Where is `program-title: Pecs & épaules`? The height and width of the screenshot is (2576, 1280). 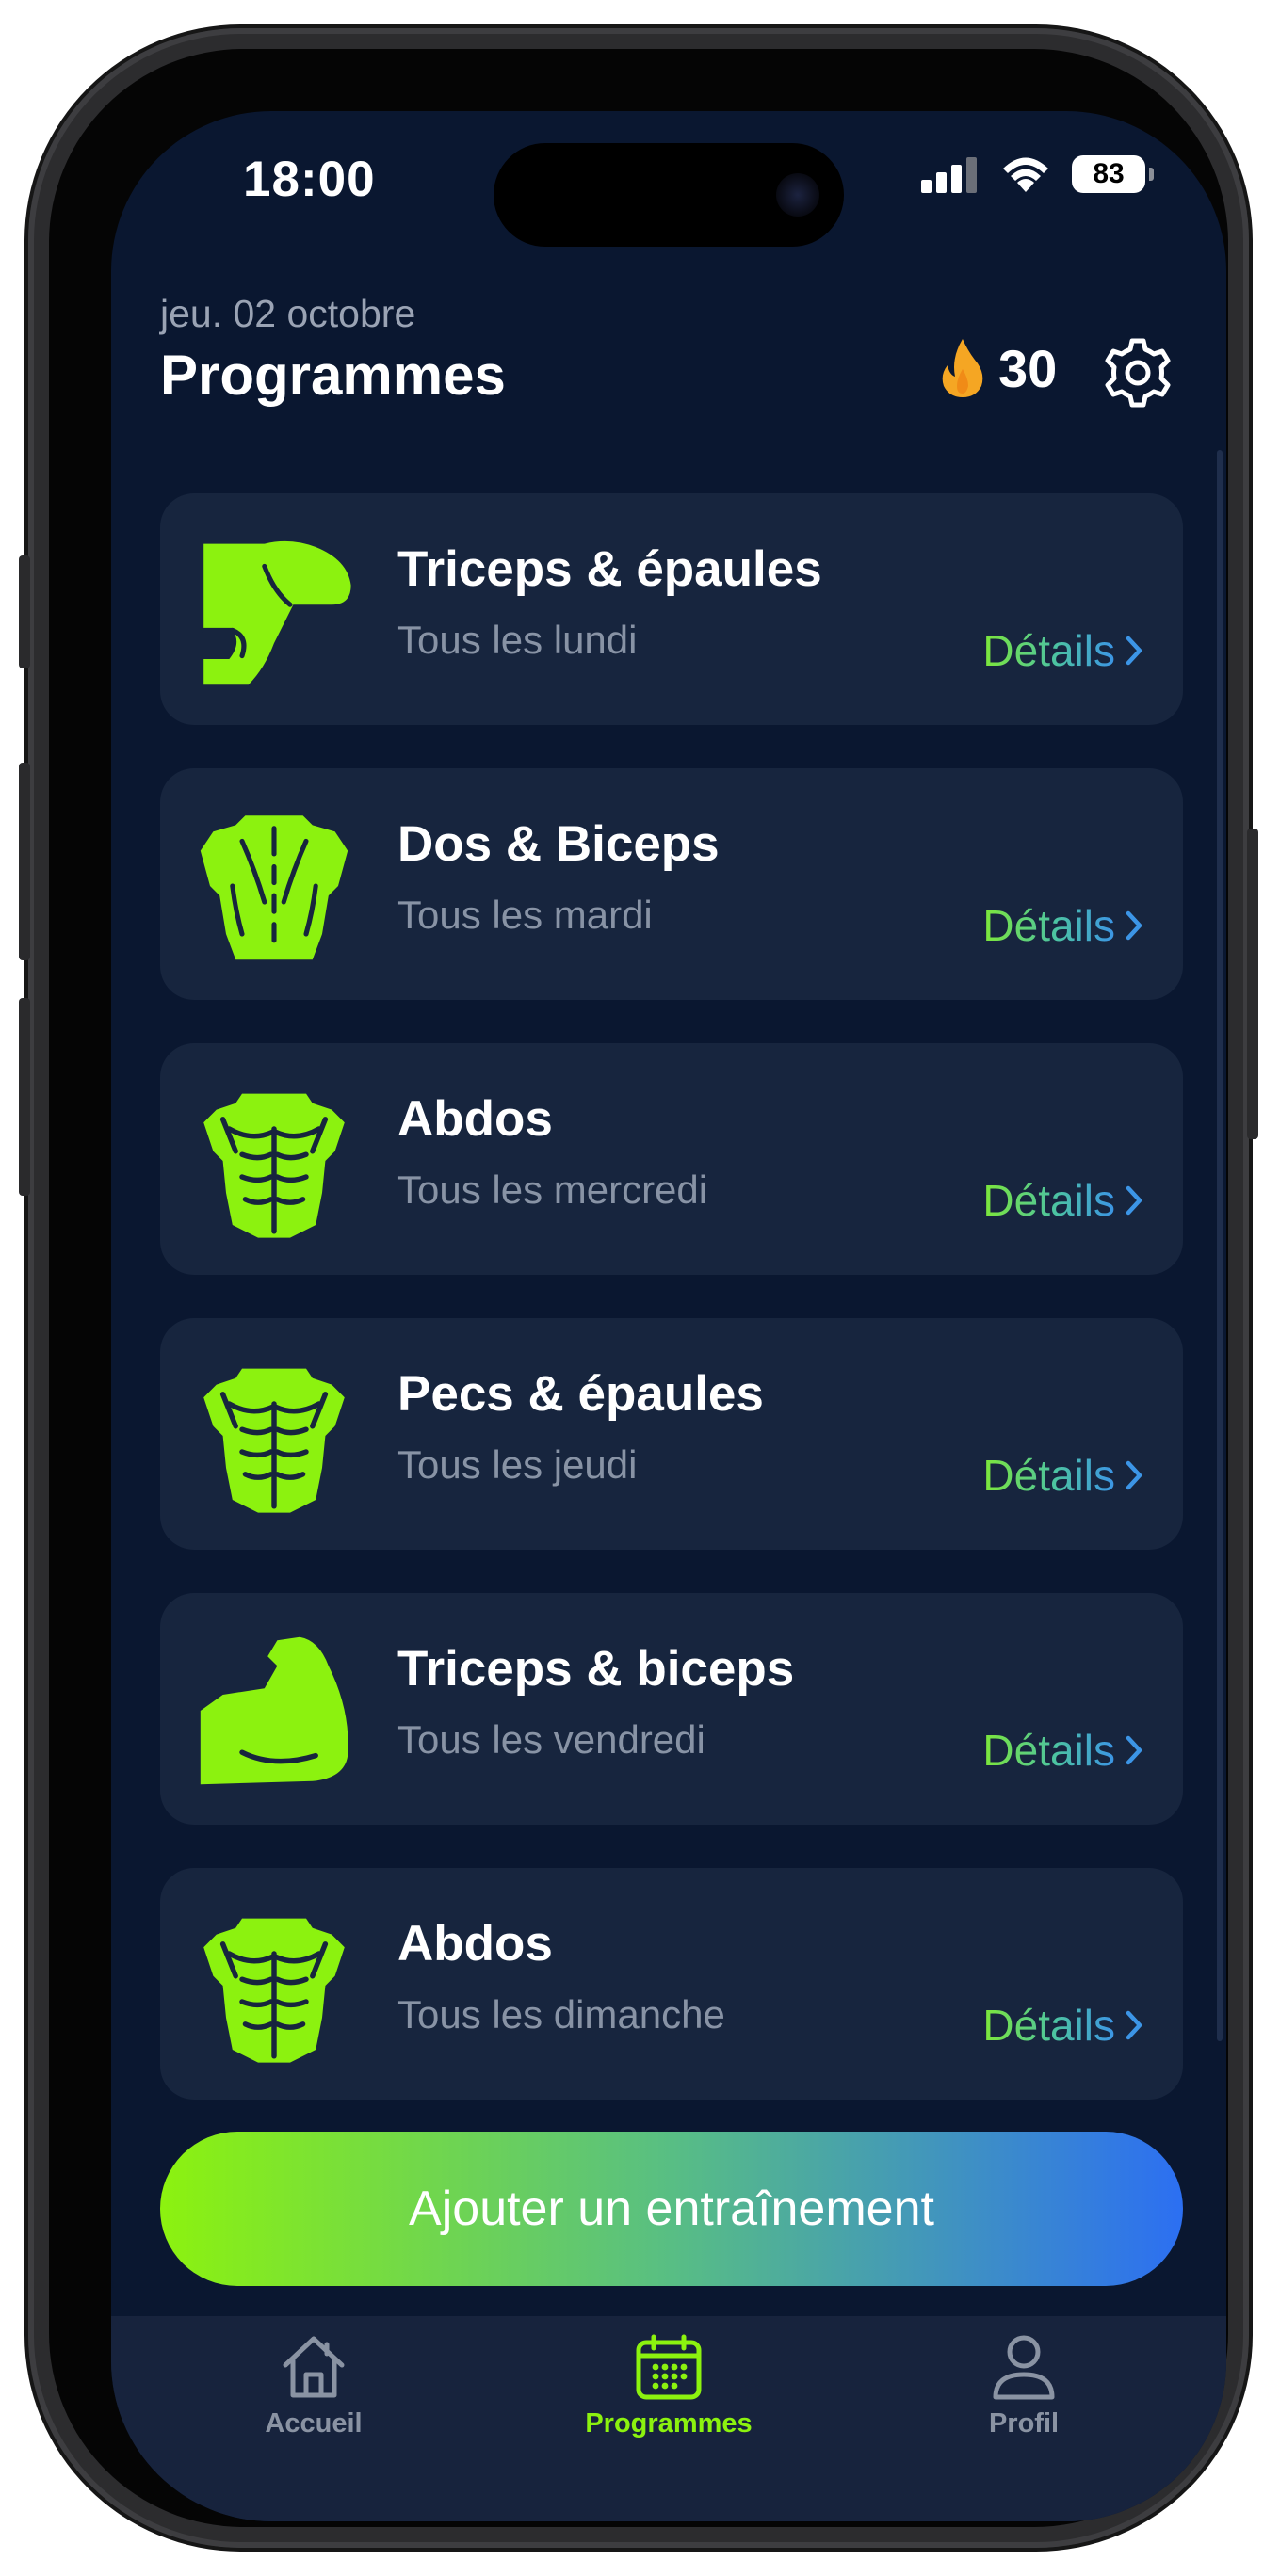 program-title: Pecs & épaules is located at coordinates (580, 1394).